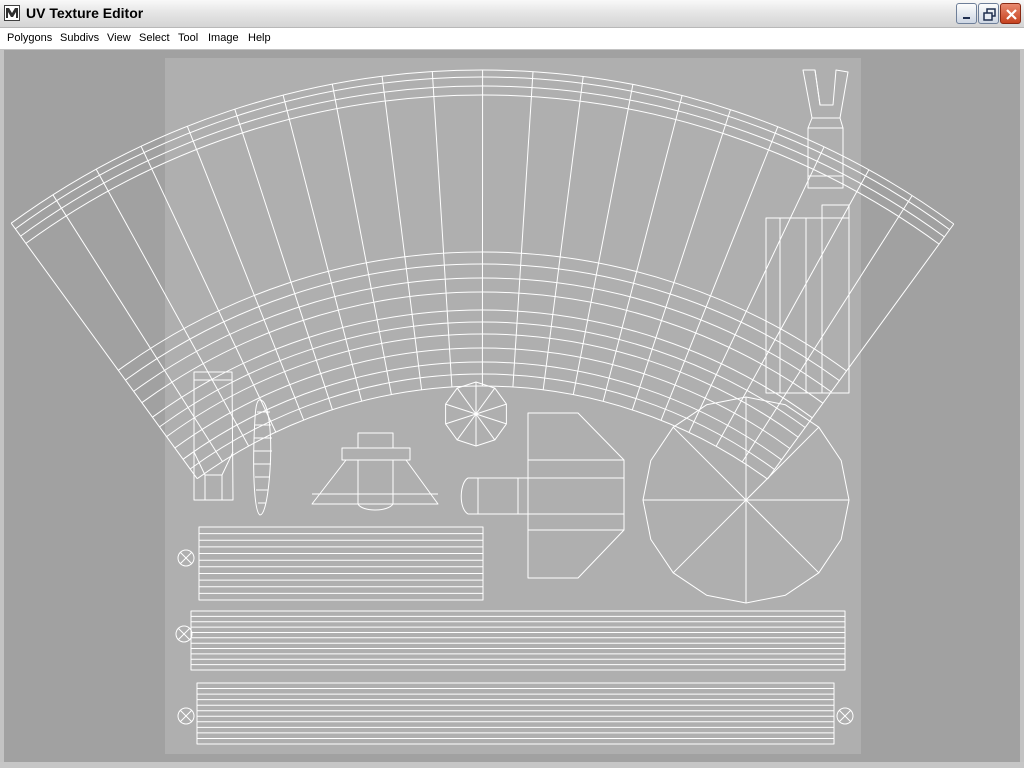  I want to click on uv-shell-strip-right, so click(807, 299).